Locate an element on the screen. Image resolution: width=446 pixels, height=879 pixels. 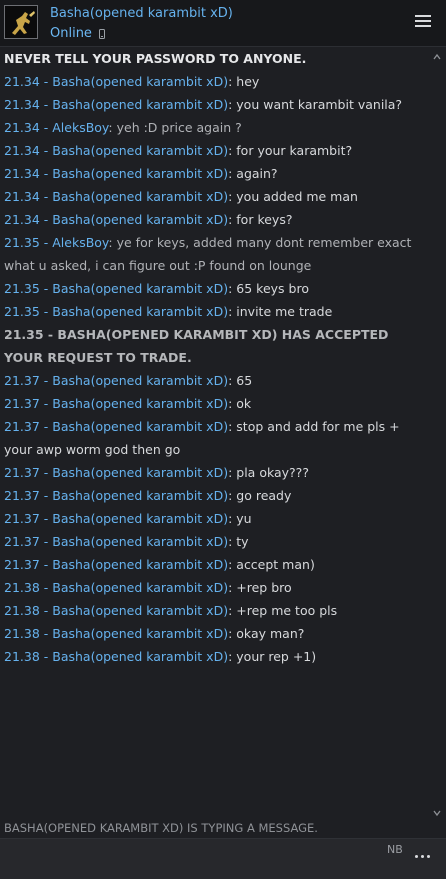
message-text: : +rep me too pls is located at coordinates (283, 610).